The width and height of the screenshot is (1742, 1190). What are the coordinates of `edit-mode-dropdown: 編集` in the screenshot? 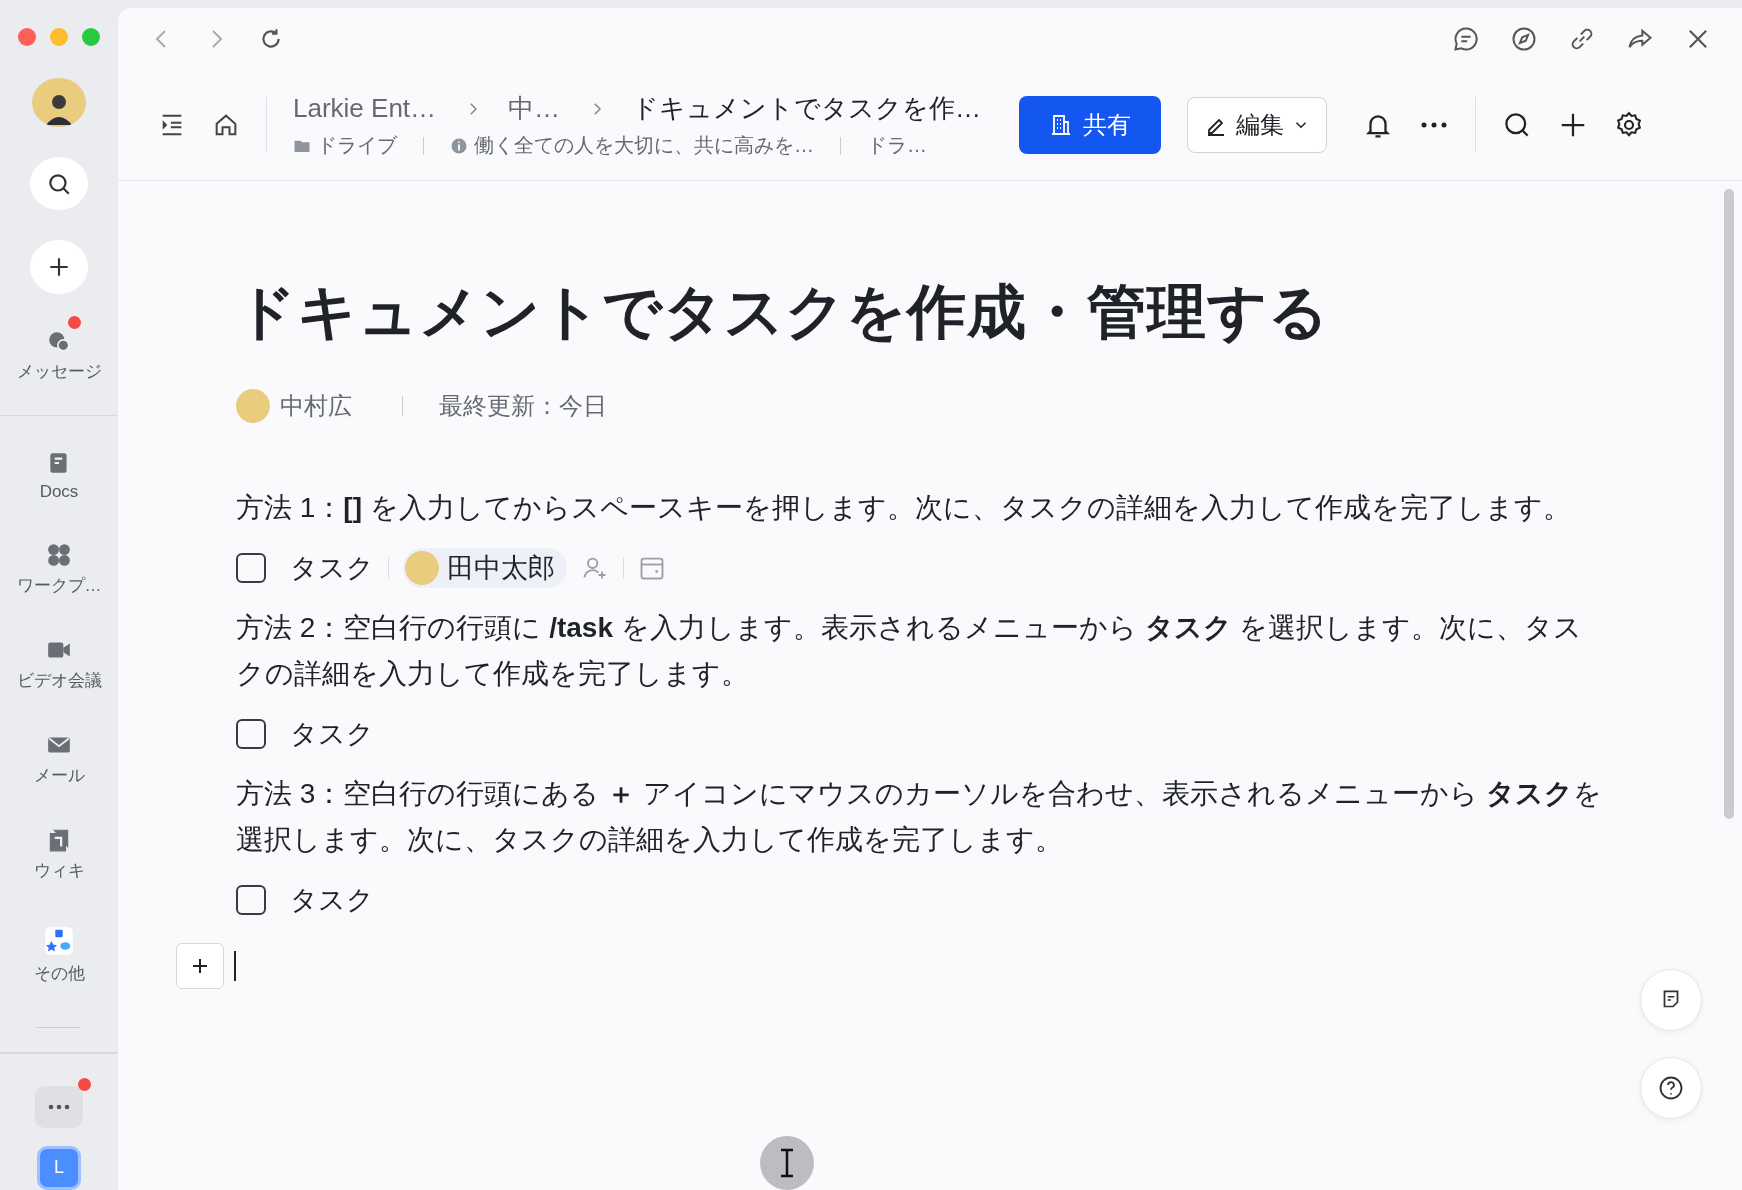 It's located at (1257, 125).